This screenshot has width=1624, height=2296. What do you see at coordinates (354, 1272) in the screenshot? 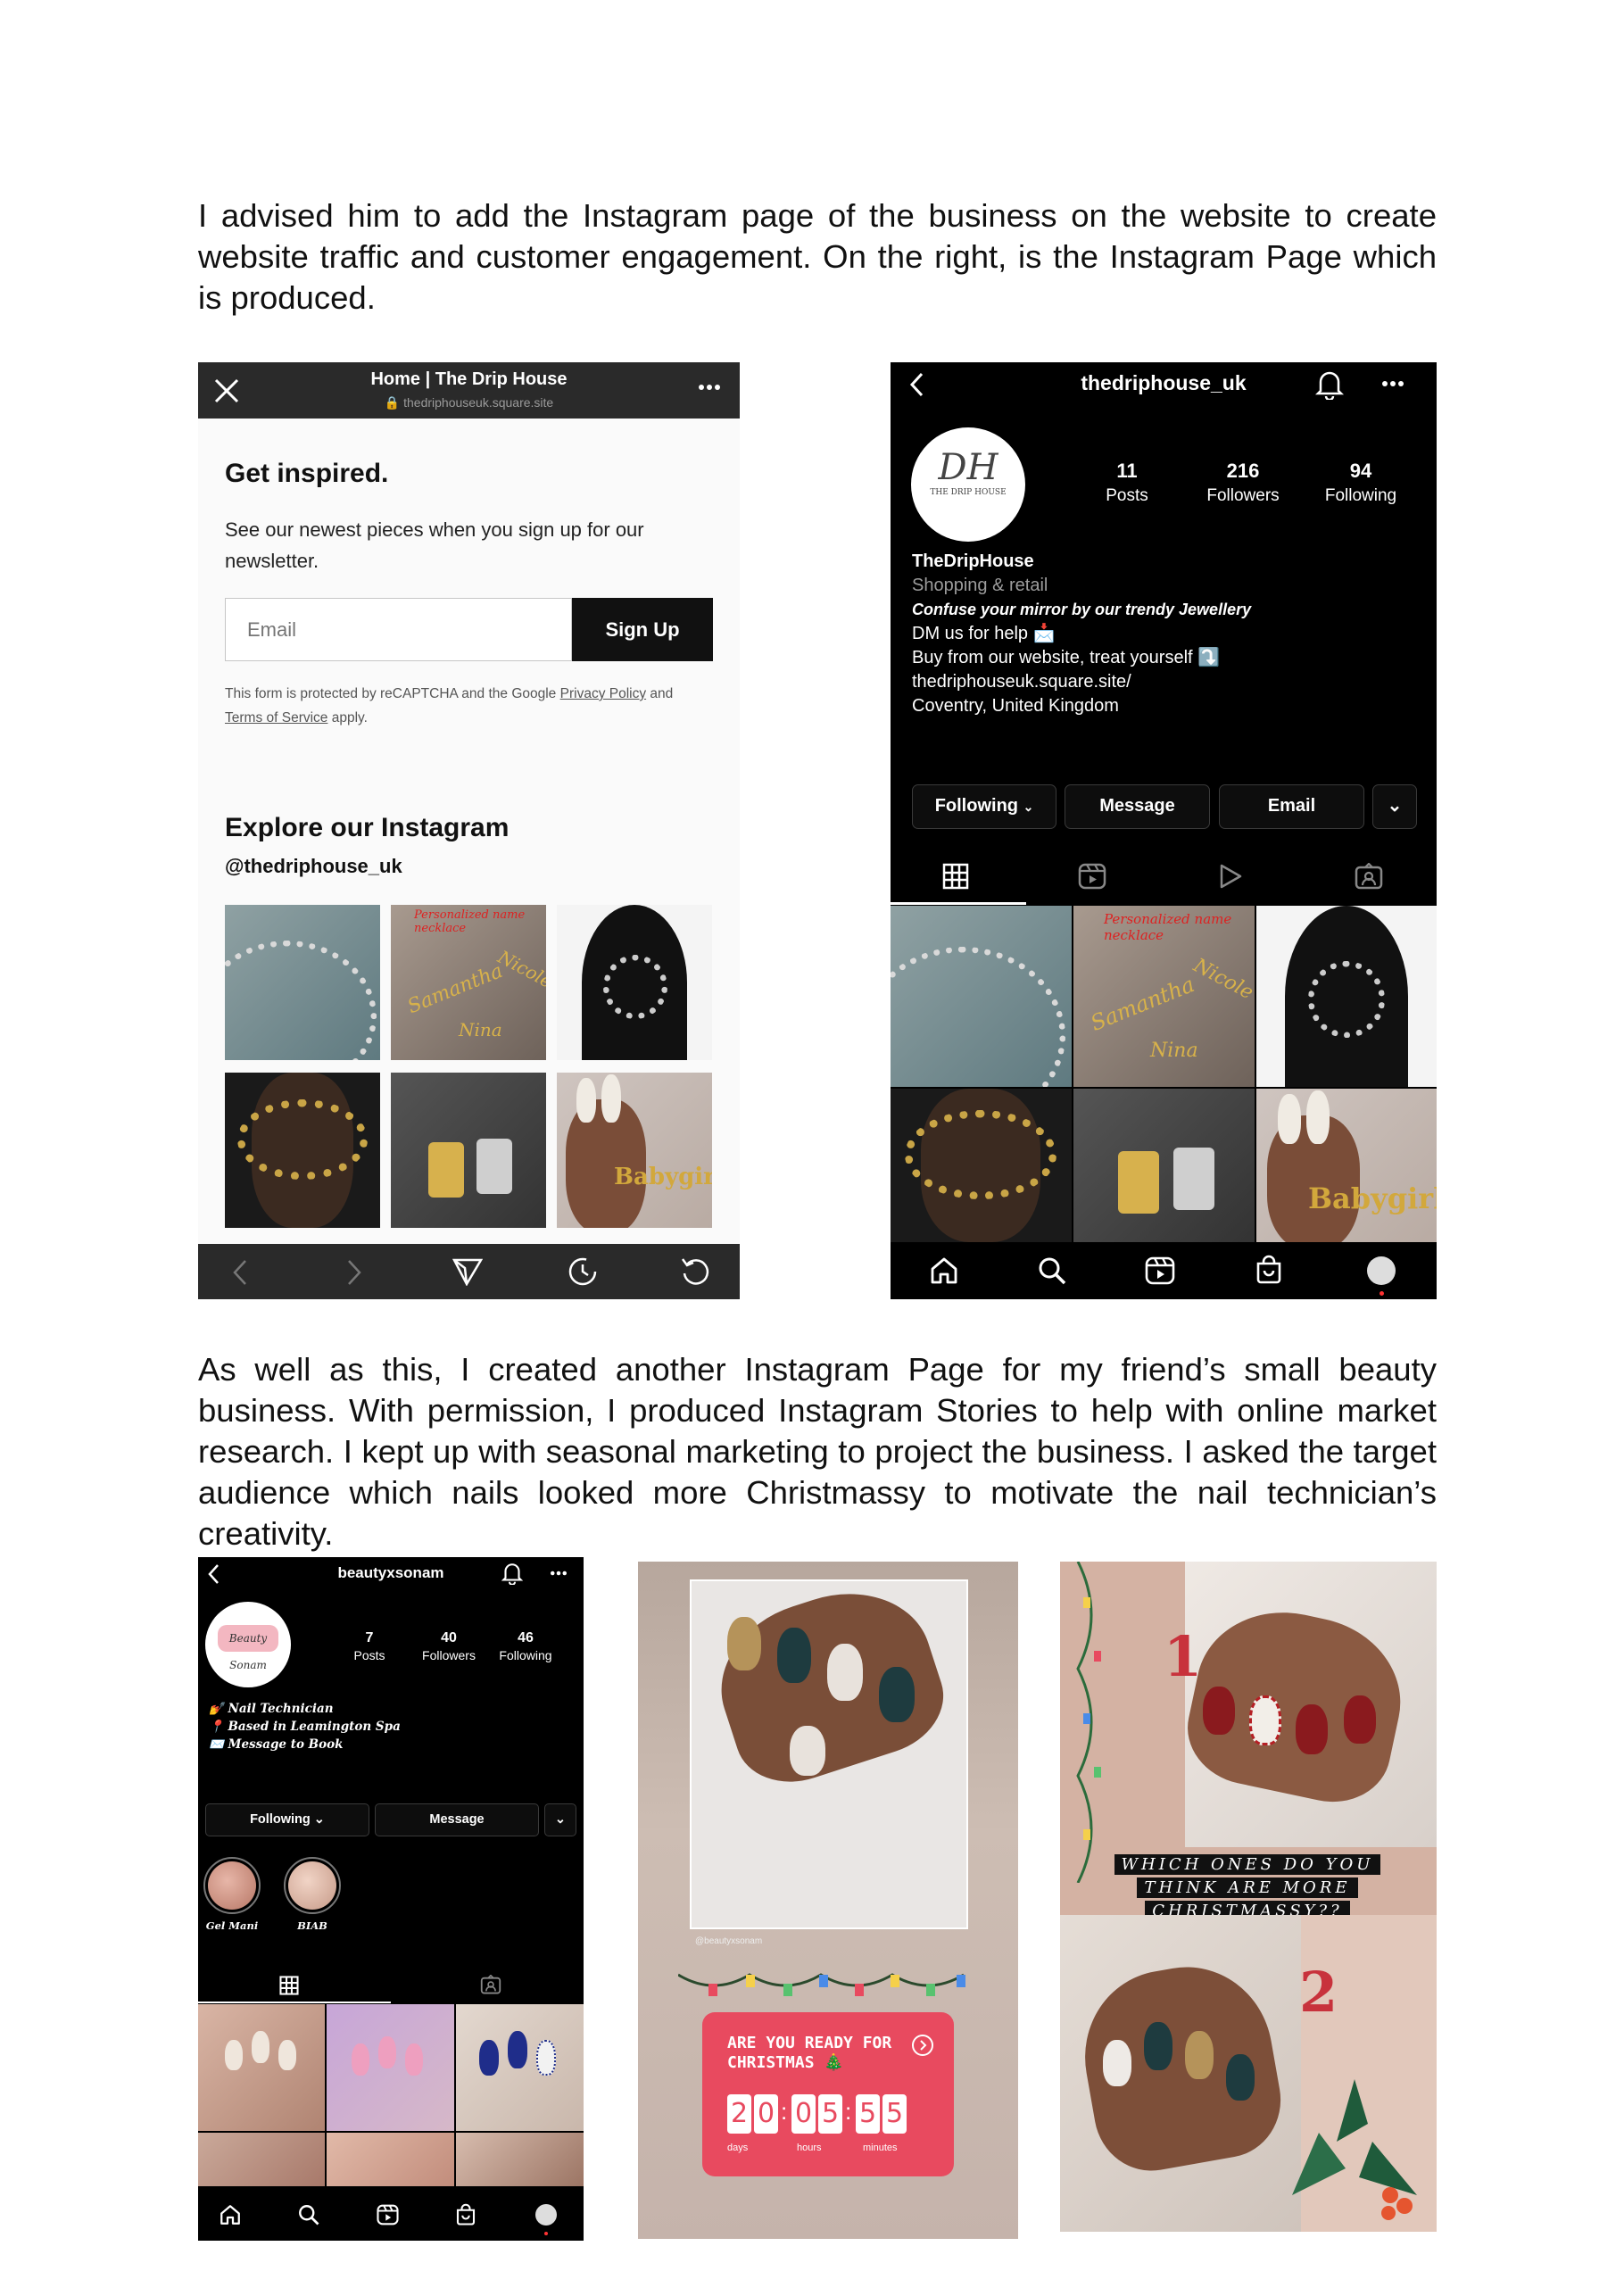
I see `forward-icon` at bounding box center [354, 1272].